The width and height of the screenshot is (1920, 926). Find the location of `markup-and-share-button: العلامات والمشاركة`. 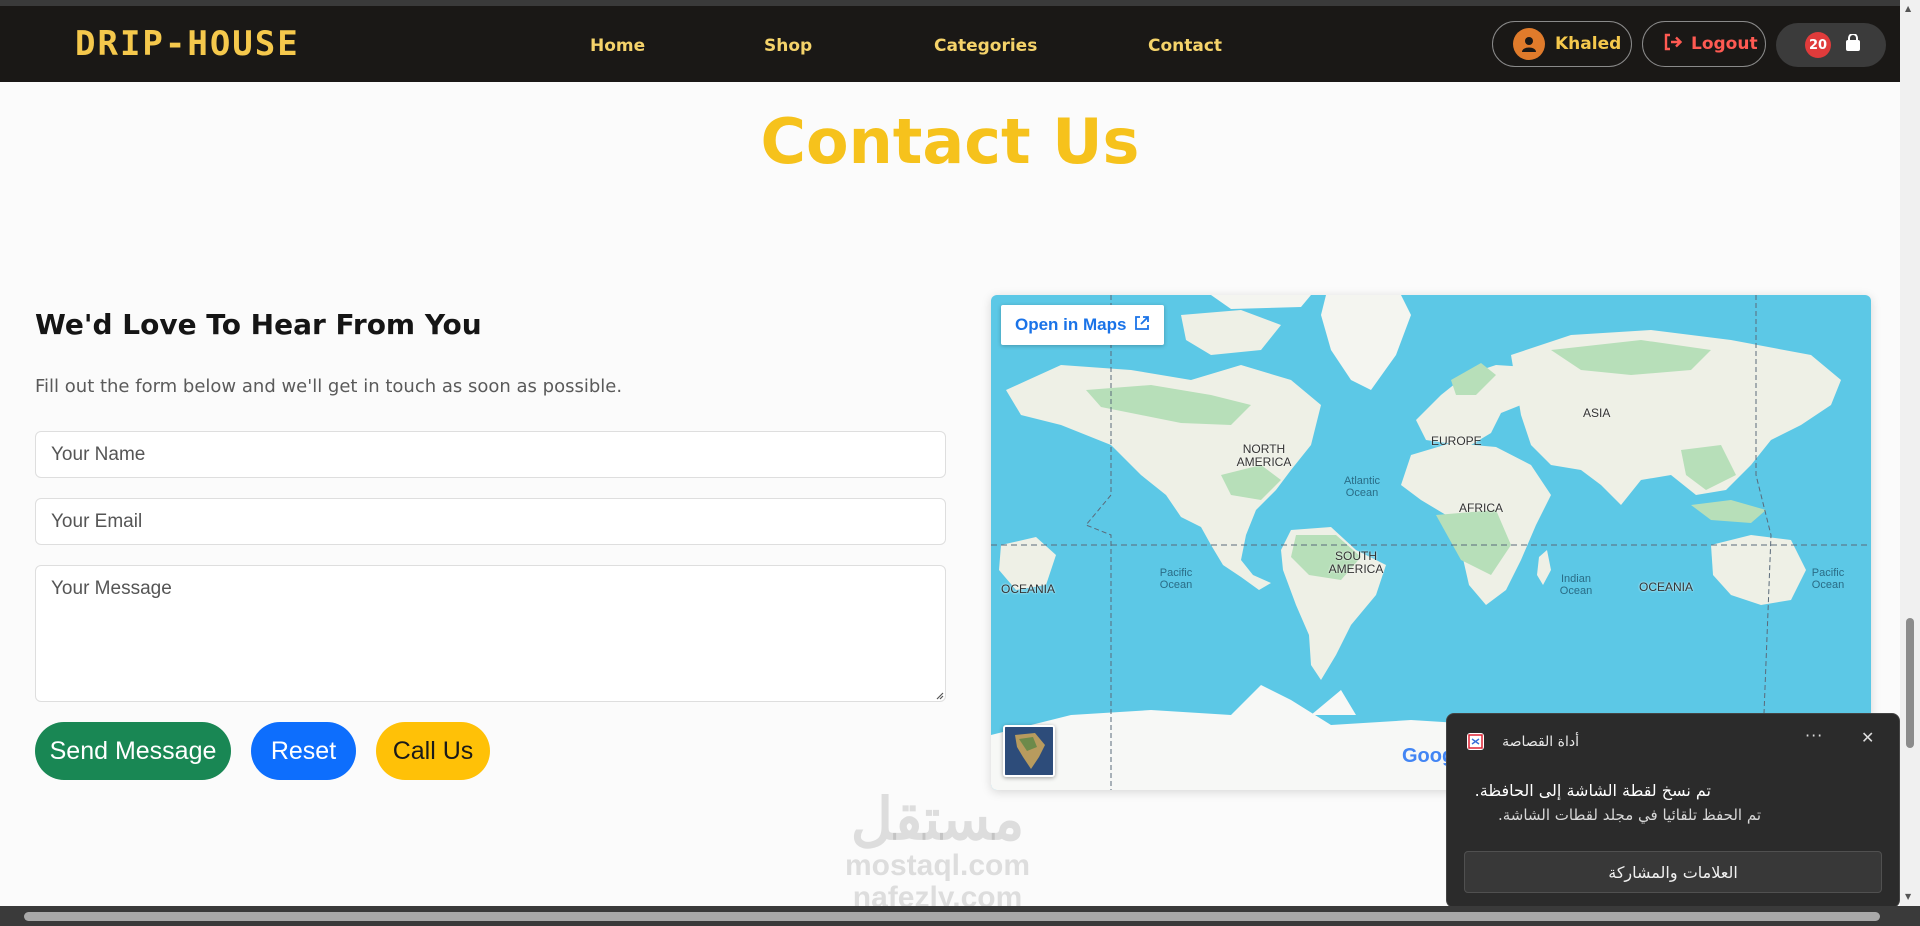

markup-and-share-button: العلامات والمشاركة is located at coordinates (1673, 872).